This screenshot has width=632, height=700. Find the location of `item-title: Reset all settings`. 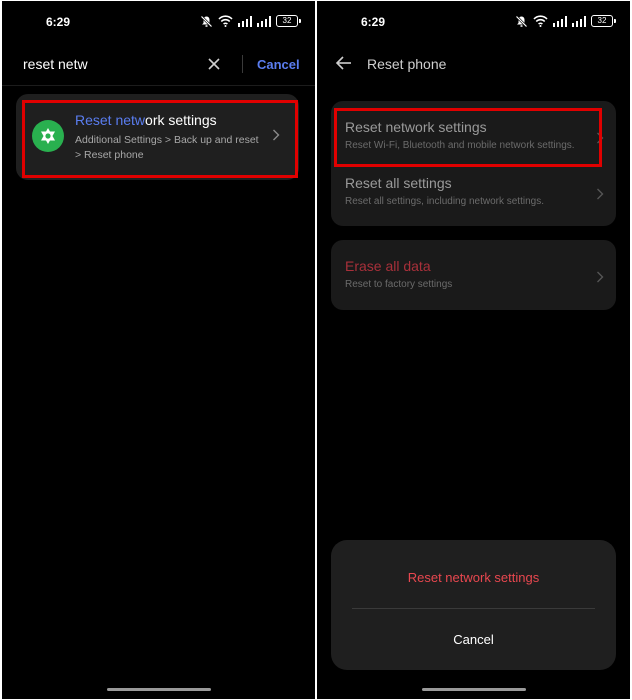

item-title: Reset all settings is located at coordinates (398, 183).